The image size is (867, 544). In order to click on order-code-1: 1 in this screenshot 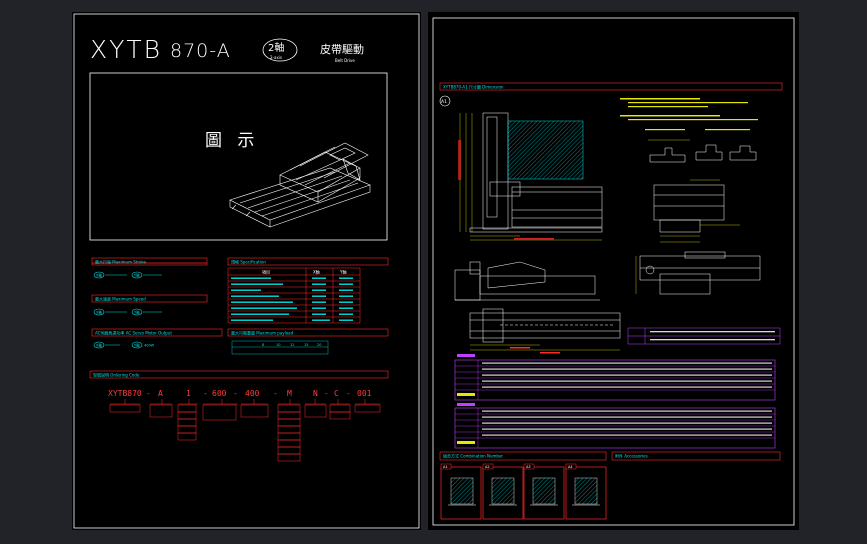, I will do `click(188, 393)`.